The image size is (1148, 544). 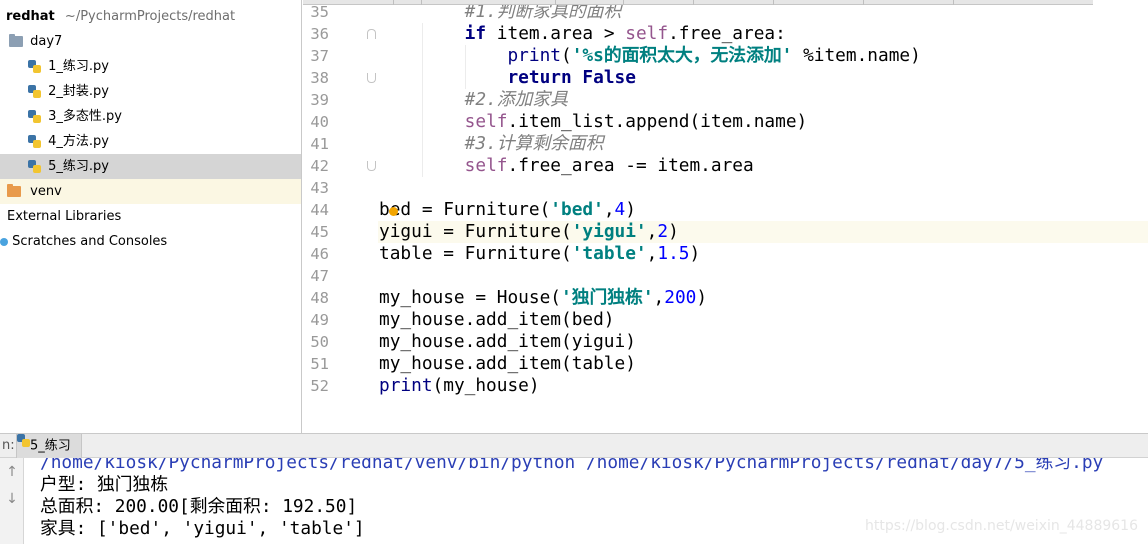 What do you see at coordinates (319, 320) in the screenshot?
I see `line-number: 49` at bounding box center [319, 320].